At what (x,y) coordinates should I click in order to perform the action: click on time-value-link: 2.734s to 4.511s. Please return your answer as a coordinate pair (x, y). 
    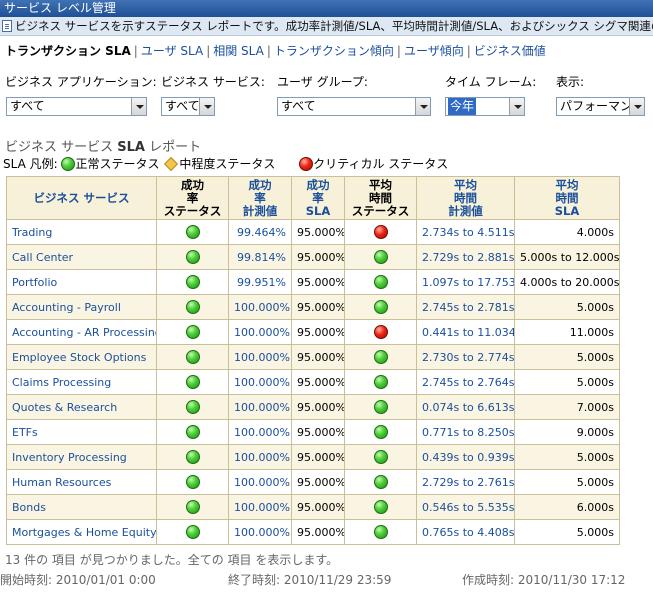
    Looking at the image, I should click on (465, 232).